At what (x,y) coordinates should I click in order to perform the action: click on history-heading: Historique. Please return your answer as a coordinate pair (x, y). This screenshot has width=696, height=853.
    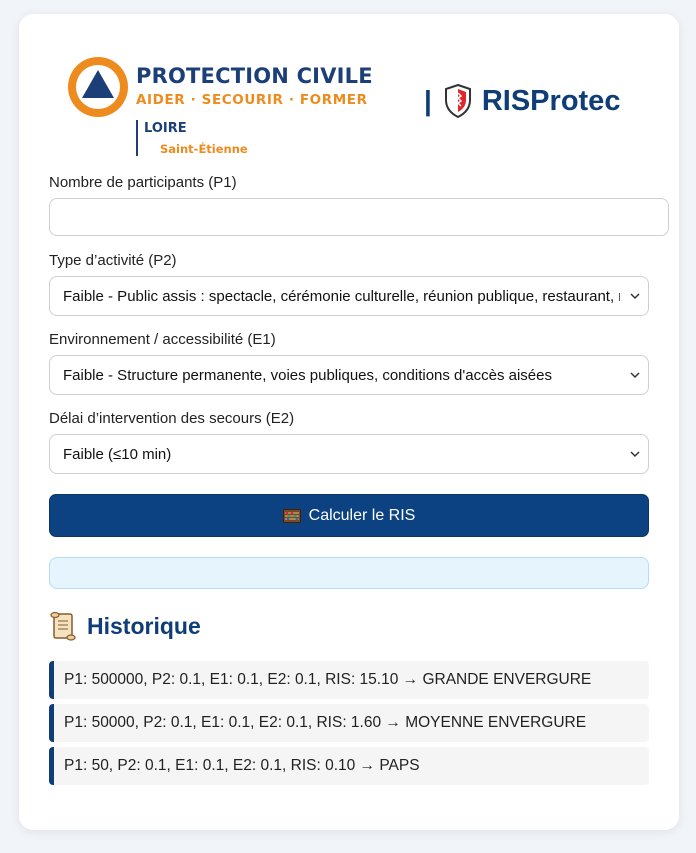
    Looking at the image, I should click on (125, 626).